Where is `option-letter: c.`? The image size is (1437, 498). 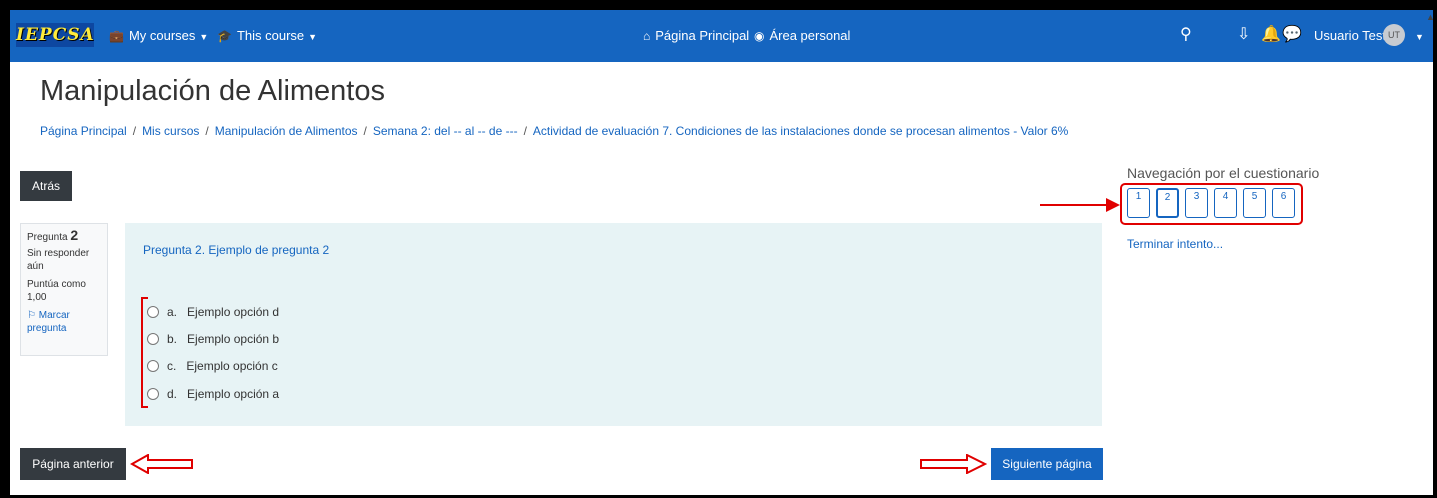 option-letter: c. is located at coordinates (172, 366).